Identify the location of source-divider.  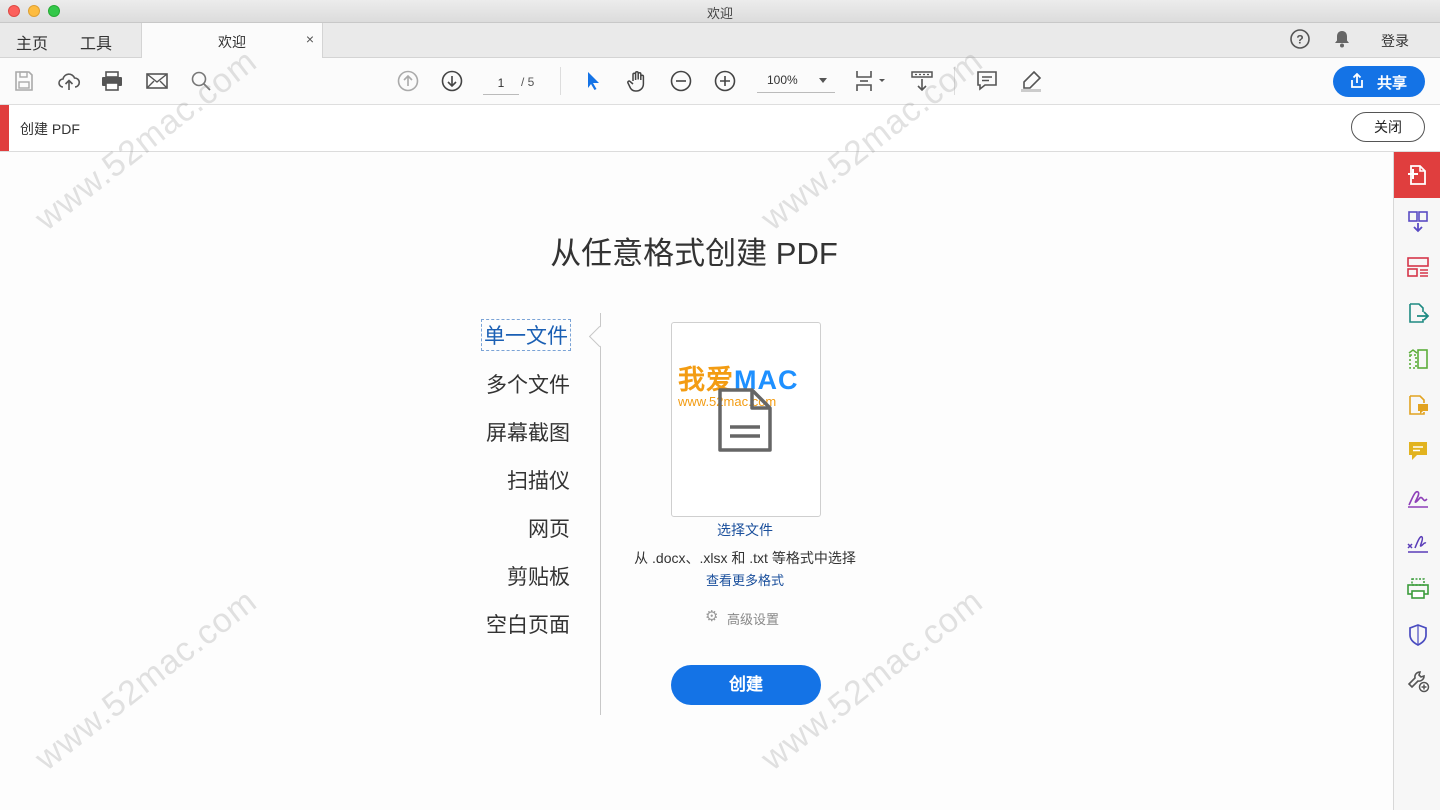
(600, 514).